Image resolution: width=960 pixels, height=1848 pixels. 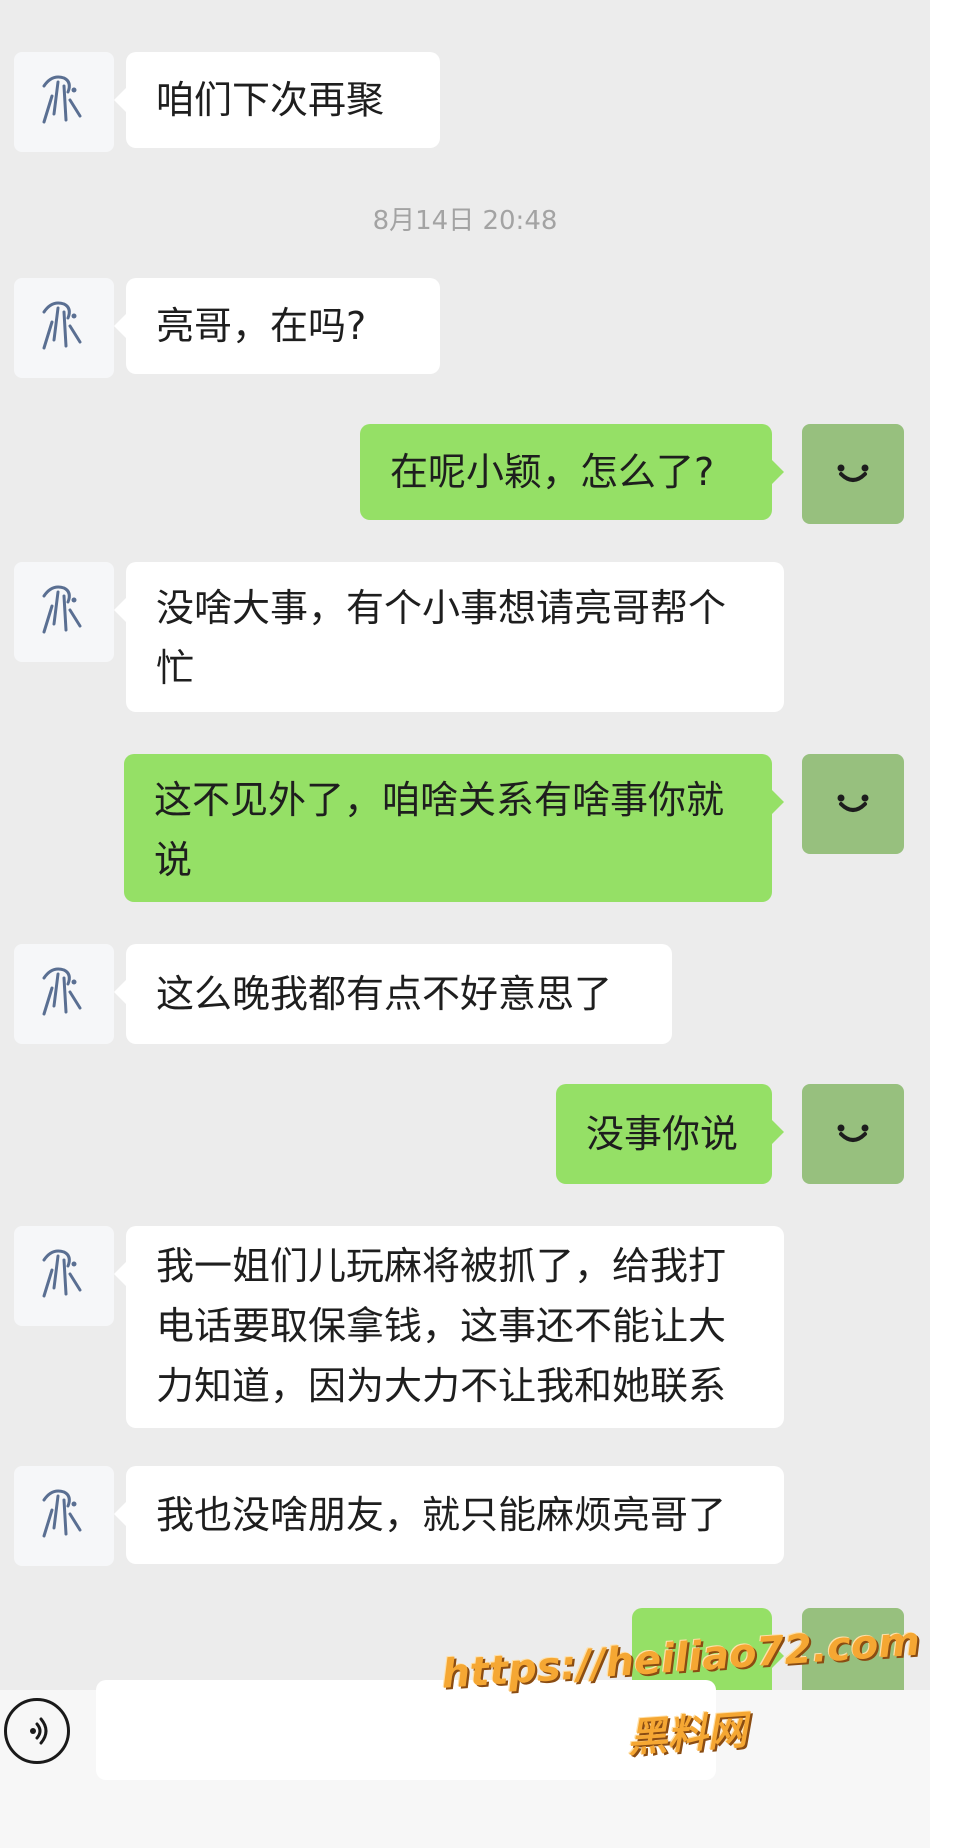 I want to click on scrollbar-track, so click(x=945, y=924).